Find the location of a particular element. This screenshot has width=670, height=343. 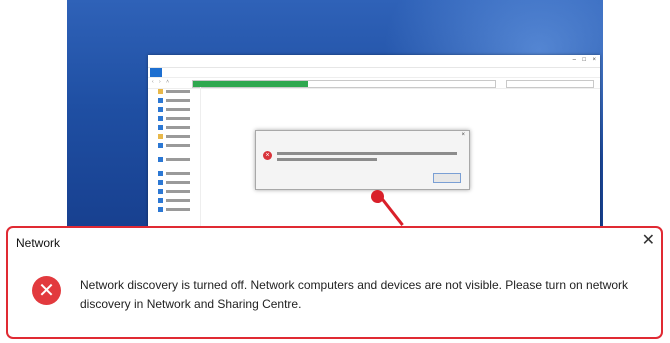

navigation-arrows-icon: ‹ › ˄ is located at coordinates (161, 82).